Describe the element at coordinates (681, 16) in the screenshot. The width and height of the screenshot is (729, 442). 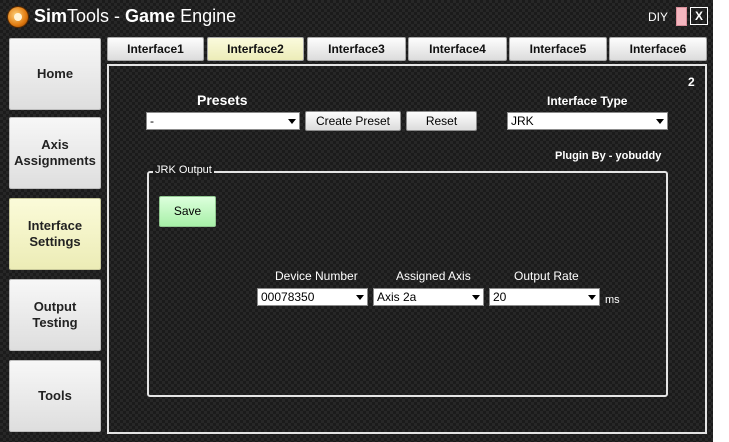
I see `pink-indicator-button` at that location.